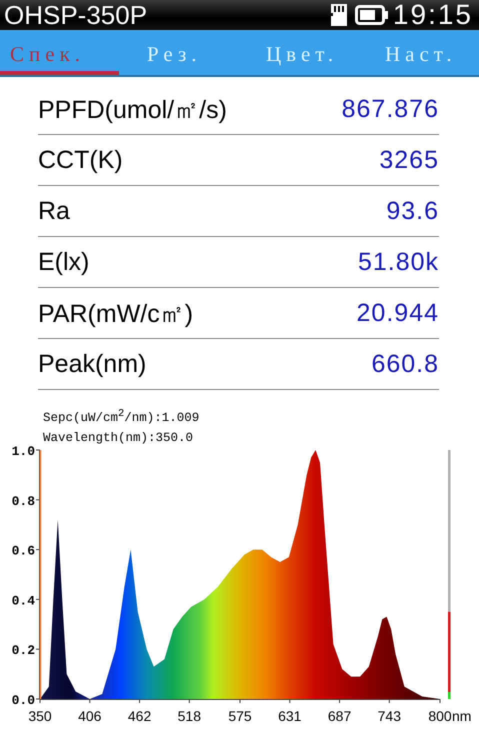  What do you see at coordinates (40, 716) in the screenshot?
I see `x-tick-label: 350` at bounding box center [40, 716].